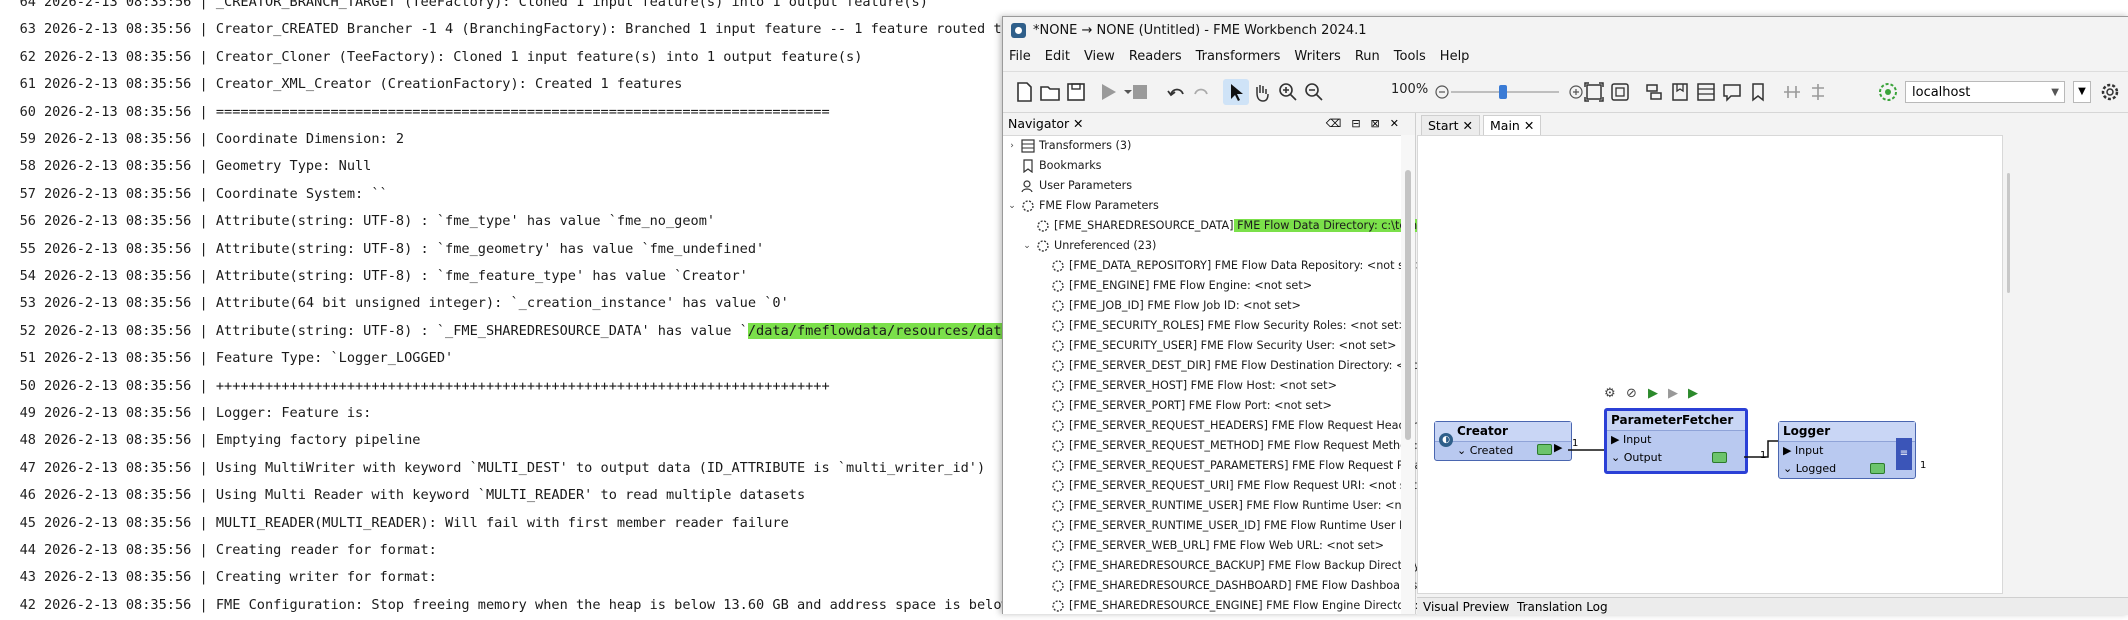 The height and width of the screenshot is (620, 2128). Describe the element at coordinates (1575, 443) in the screenshot. I see `feature-count: 1` at that location.